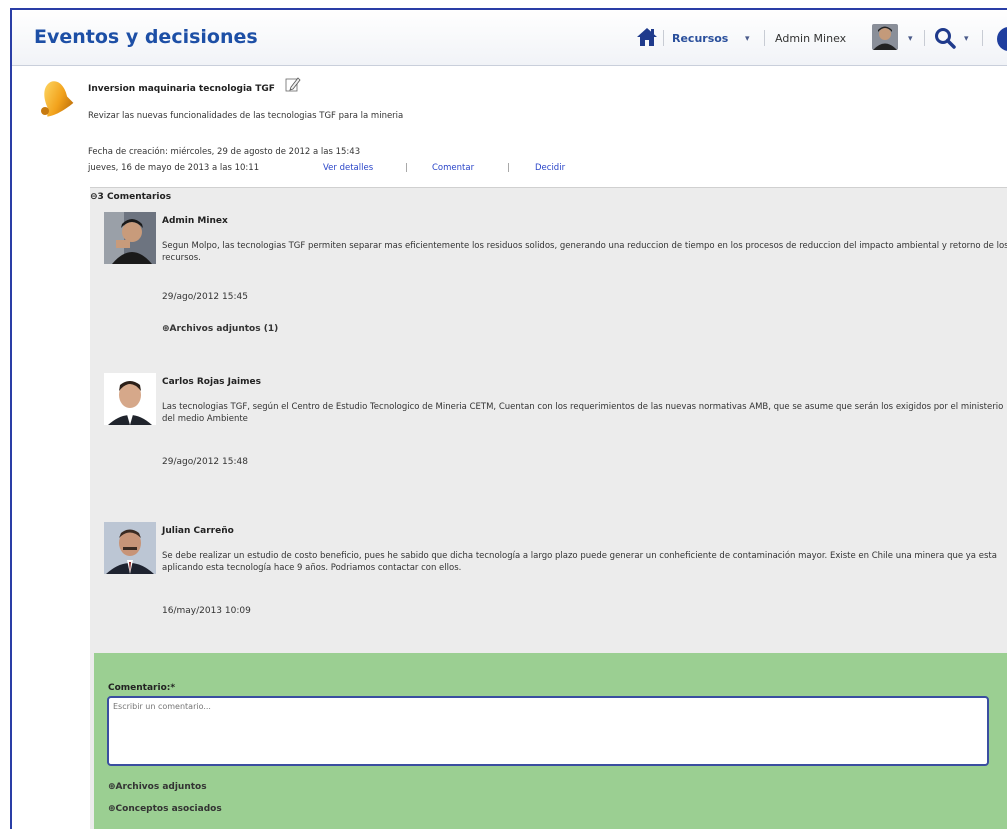 The width and height of the screenshot is (1007, 829). What do you see at coordinates (157, 787) in the screenshot?
I see `attachments-toggle: ⊕Archivos adjuntos` at bounding box center [157, 787].